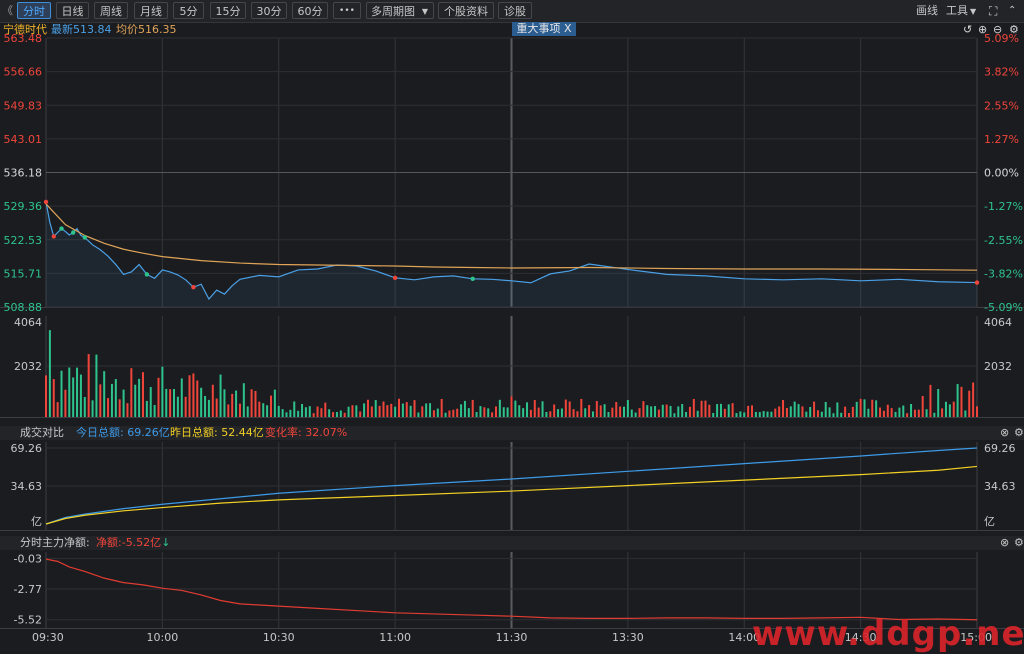 The height and width of the screenshot is (654, 1024). Describe the element at coordinates (279, 637) in the screenshot. I see `x-tick-label: 10:30` at that location.